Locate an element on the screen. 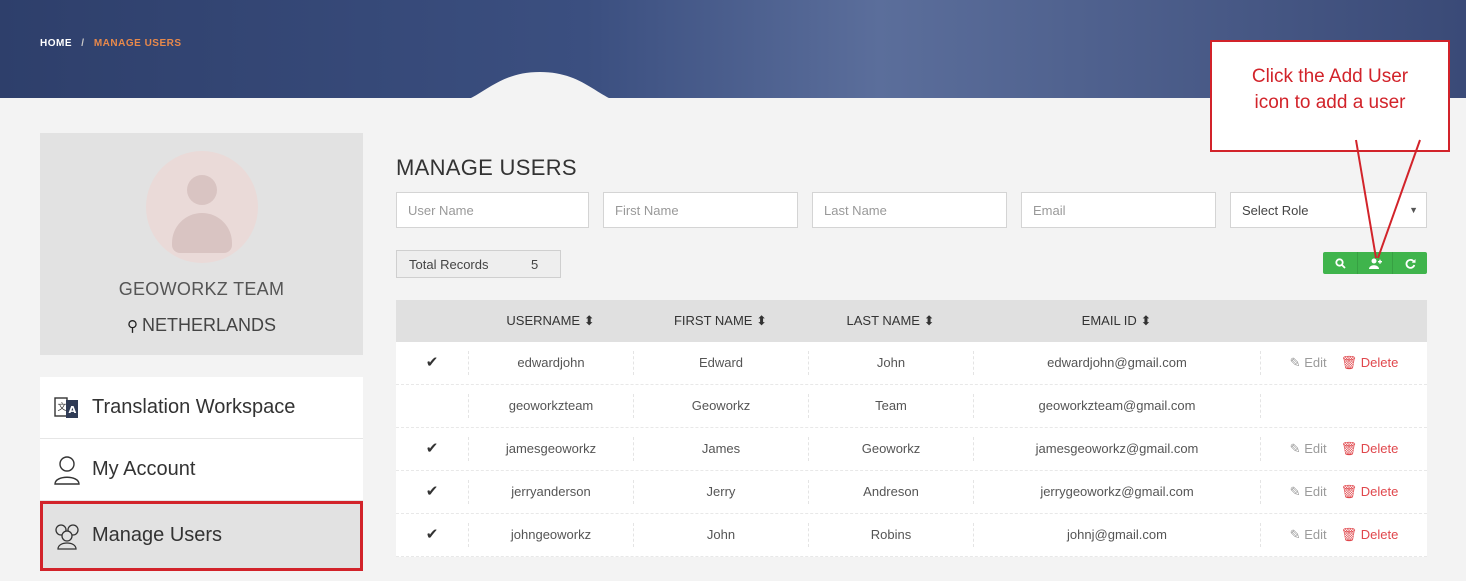 The width and height of the screenshot is (1466, 581). header-first-name: FIRST NAME ⬍ is located at coordinates (720, 321).